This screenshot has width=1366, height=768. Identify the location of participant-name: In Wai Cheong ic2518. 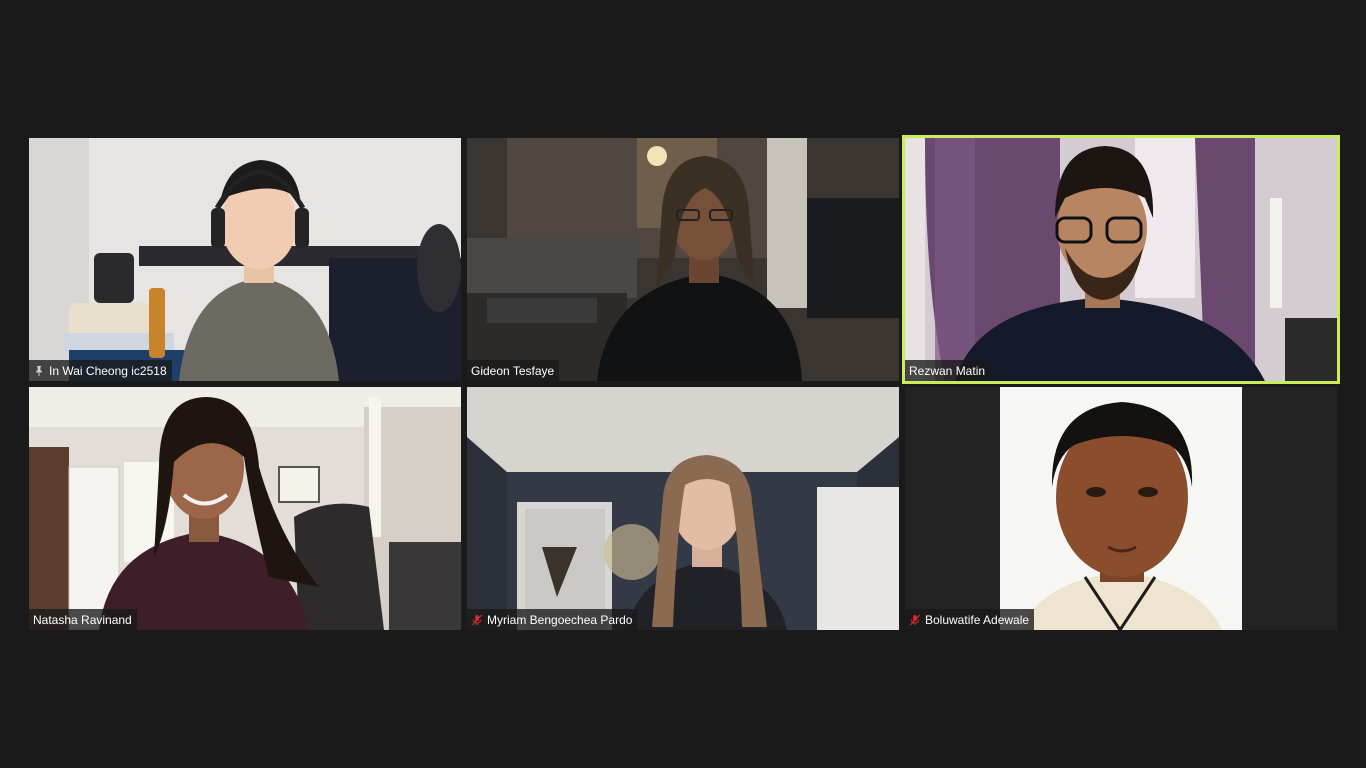
(108, 370).